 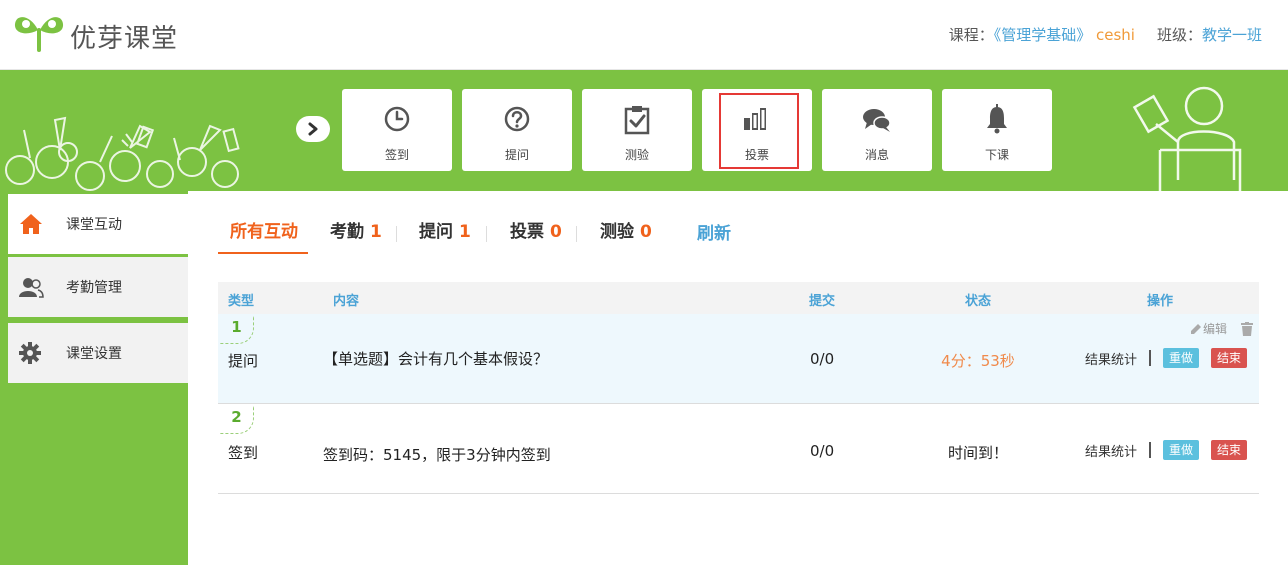 What do you see at coordinates (1160, 301) in the screenshot?
I see `header-ops: 操作` at bounding box center [1160, 301].